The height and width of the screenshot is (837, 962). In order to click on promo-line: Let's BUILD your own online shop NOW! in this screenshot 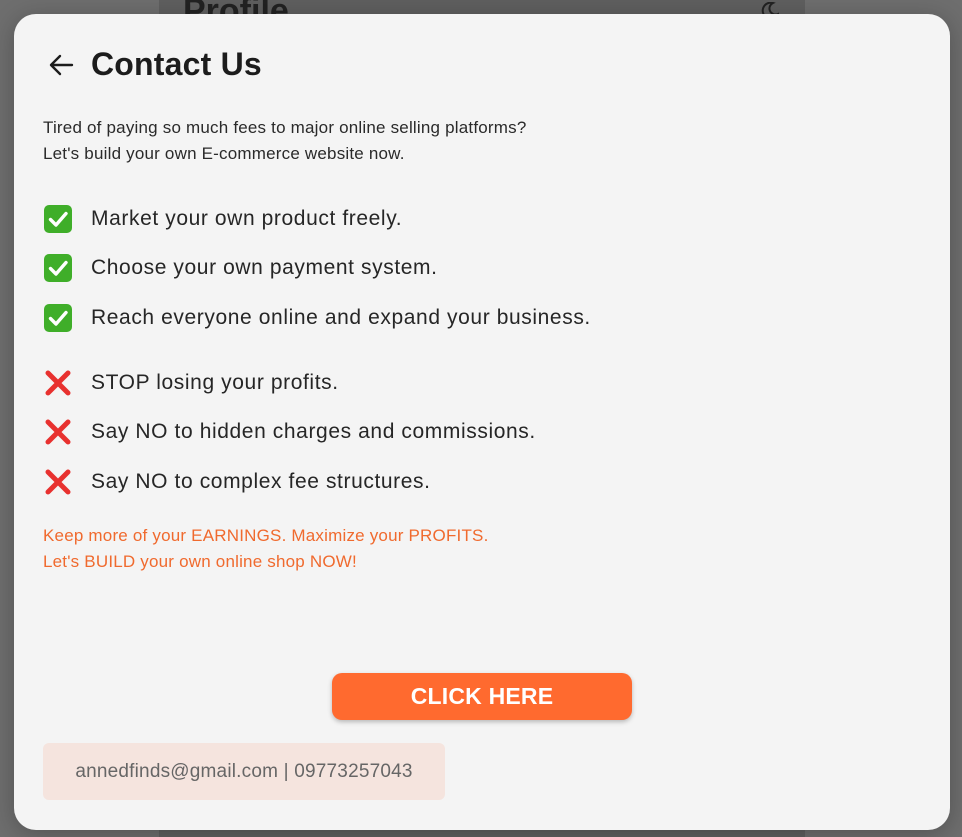, I will do `click(200, 561)`.